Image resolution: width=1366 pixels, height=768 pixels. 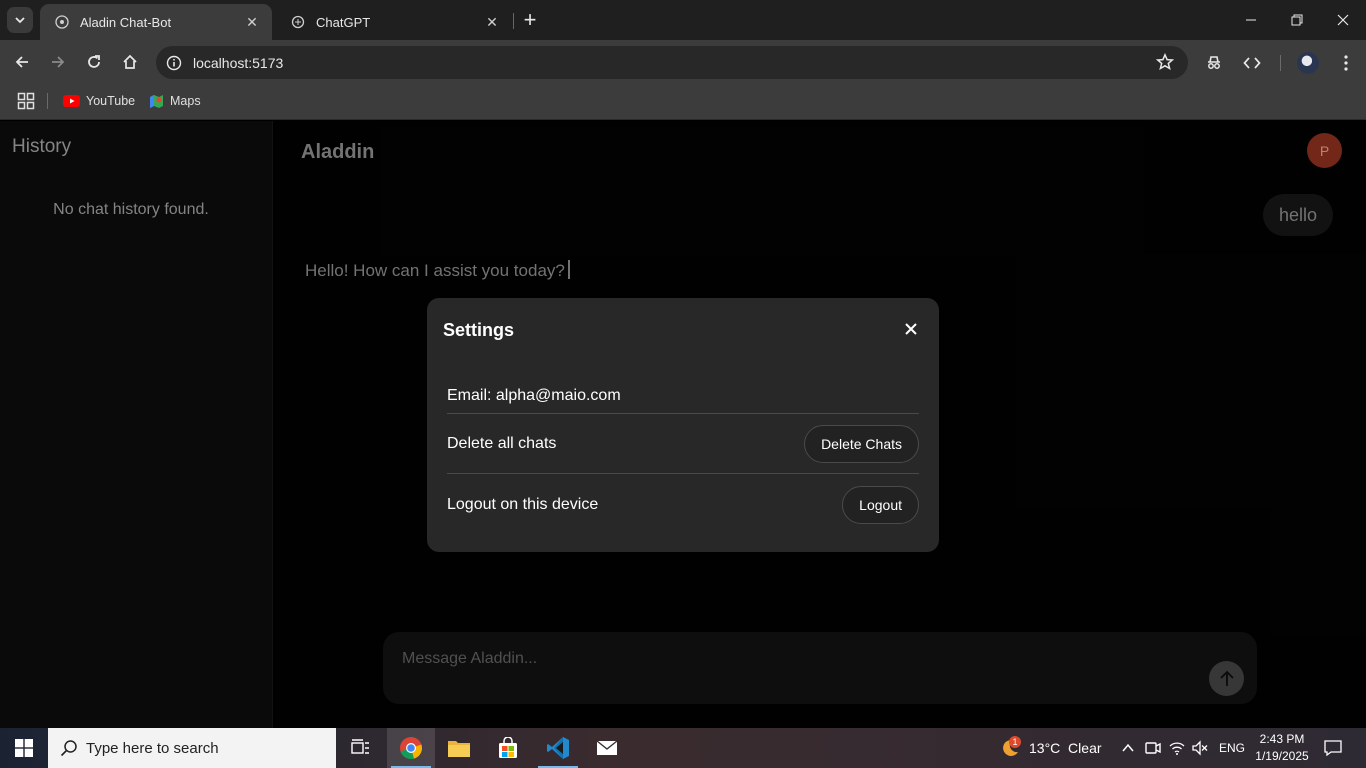 I want to click on taskbar-file-explorer, so click(x=459, y=748).